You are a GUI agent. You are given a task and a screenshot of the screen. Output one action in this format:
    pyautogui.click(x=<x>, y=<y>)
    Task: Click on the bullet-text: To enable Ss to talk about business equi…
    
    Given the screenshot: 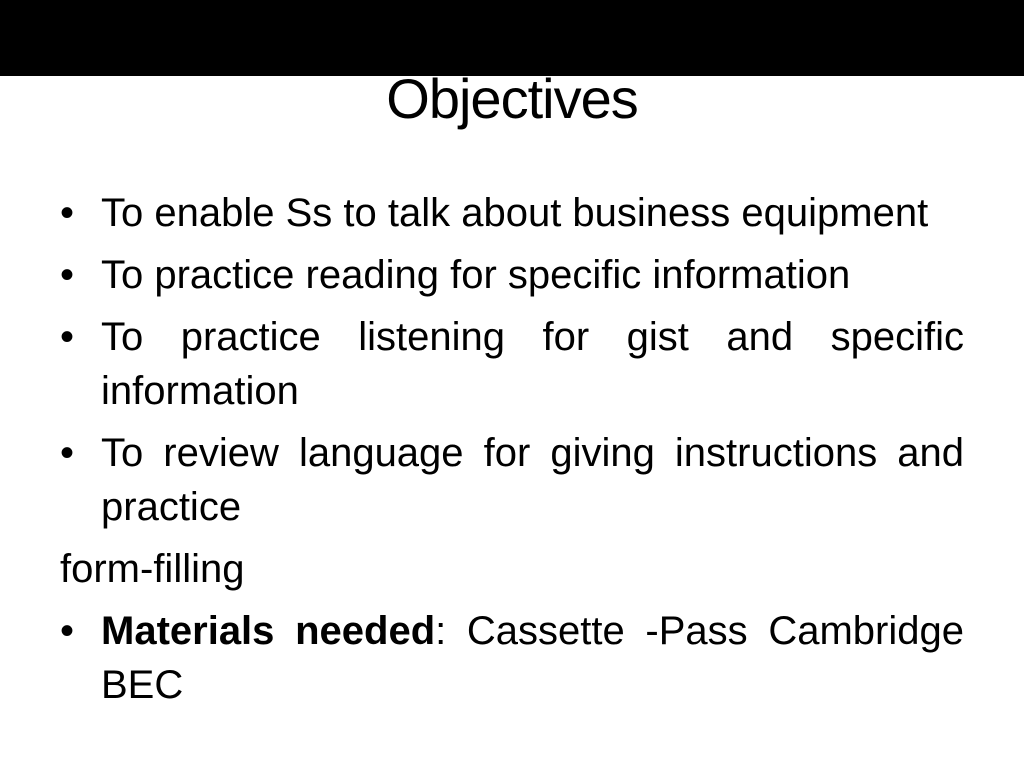 What is the action you would take?
    pyautogui.click(x=515, y=213)
    